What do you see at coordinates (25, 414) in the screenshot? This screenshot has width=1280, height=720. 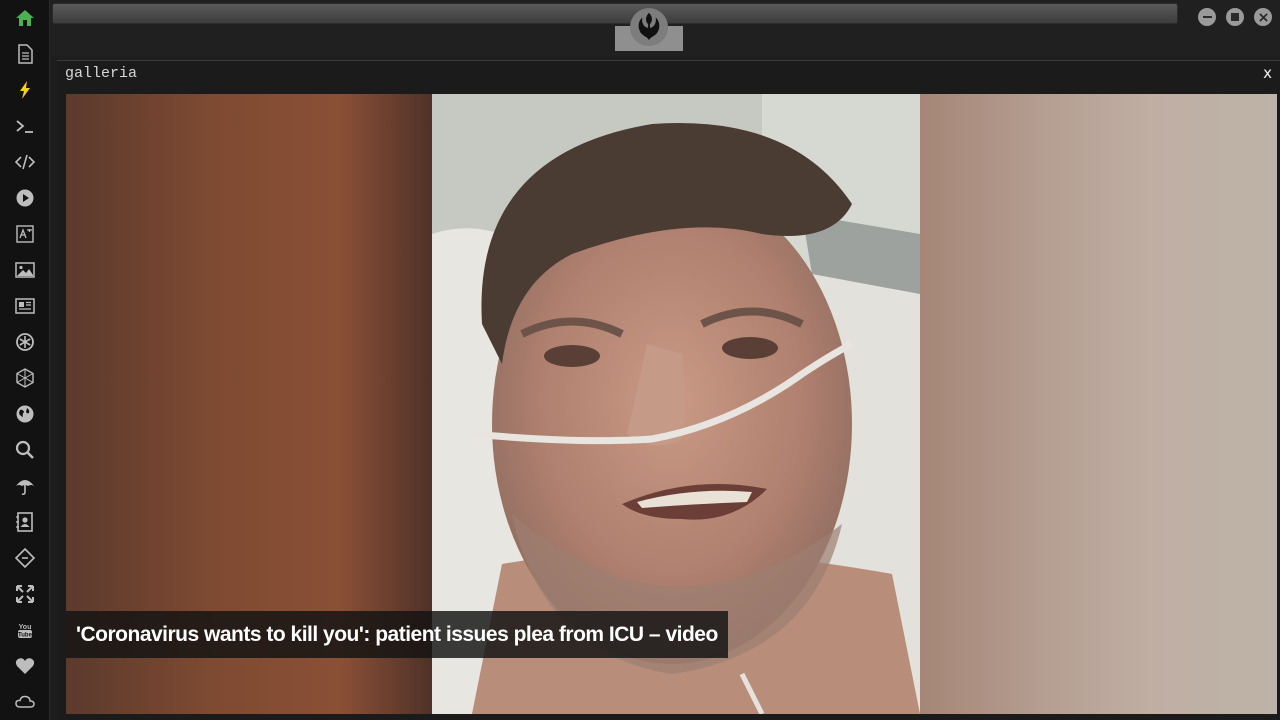 I see `globe-icon` at bounding box center [25, 414].